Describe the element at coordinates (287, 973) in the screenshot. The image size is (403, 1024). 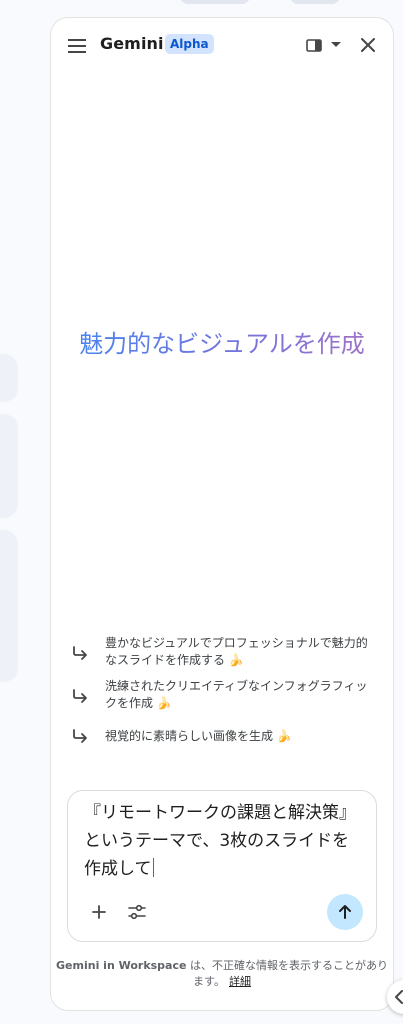
I see `disclaimer-text: は、不正確な情報を表示することがあります。` at that location.